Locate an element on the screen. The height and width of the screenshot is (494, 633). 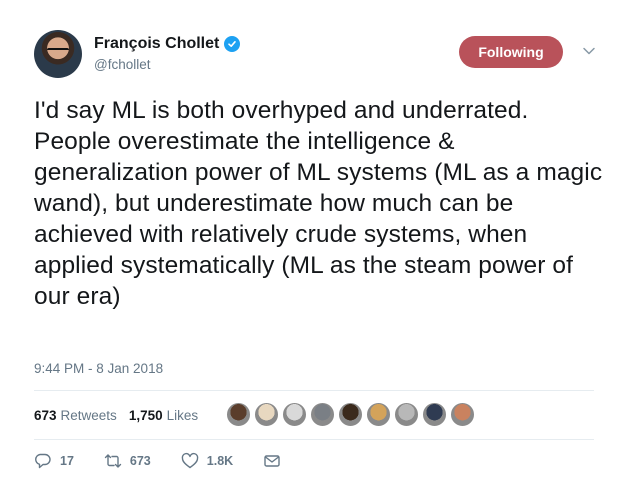
envelope-icon is located at coordinates (272, 461).